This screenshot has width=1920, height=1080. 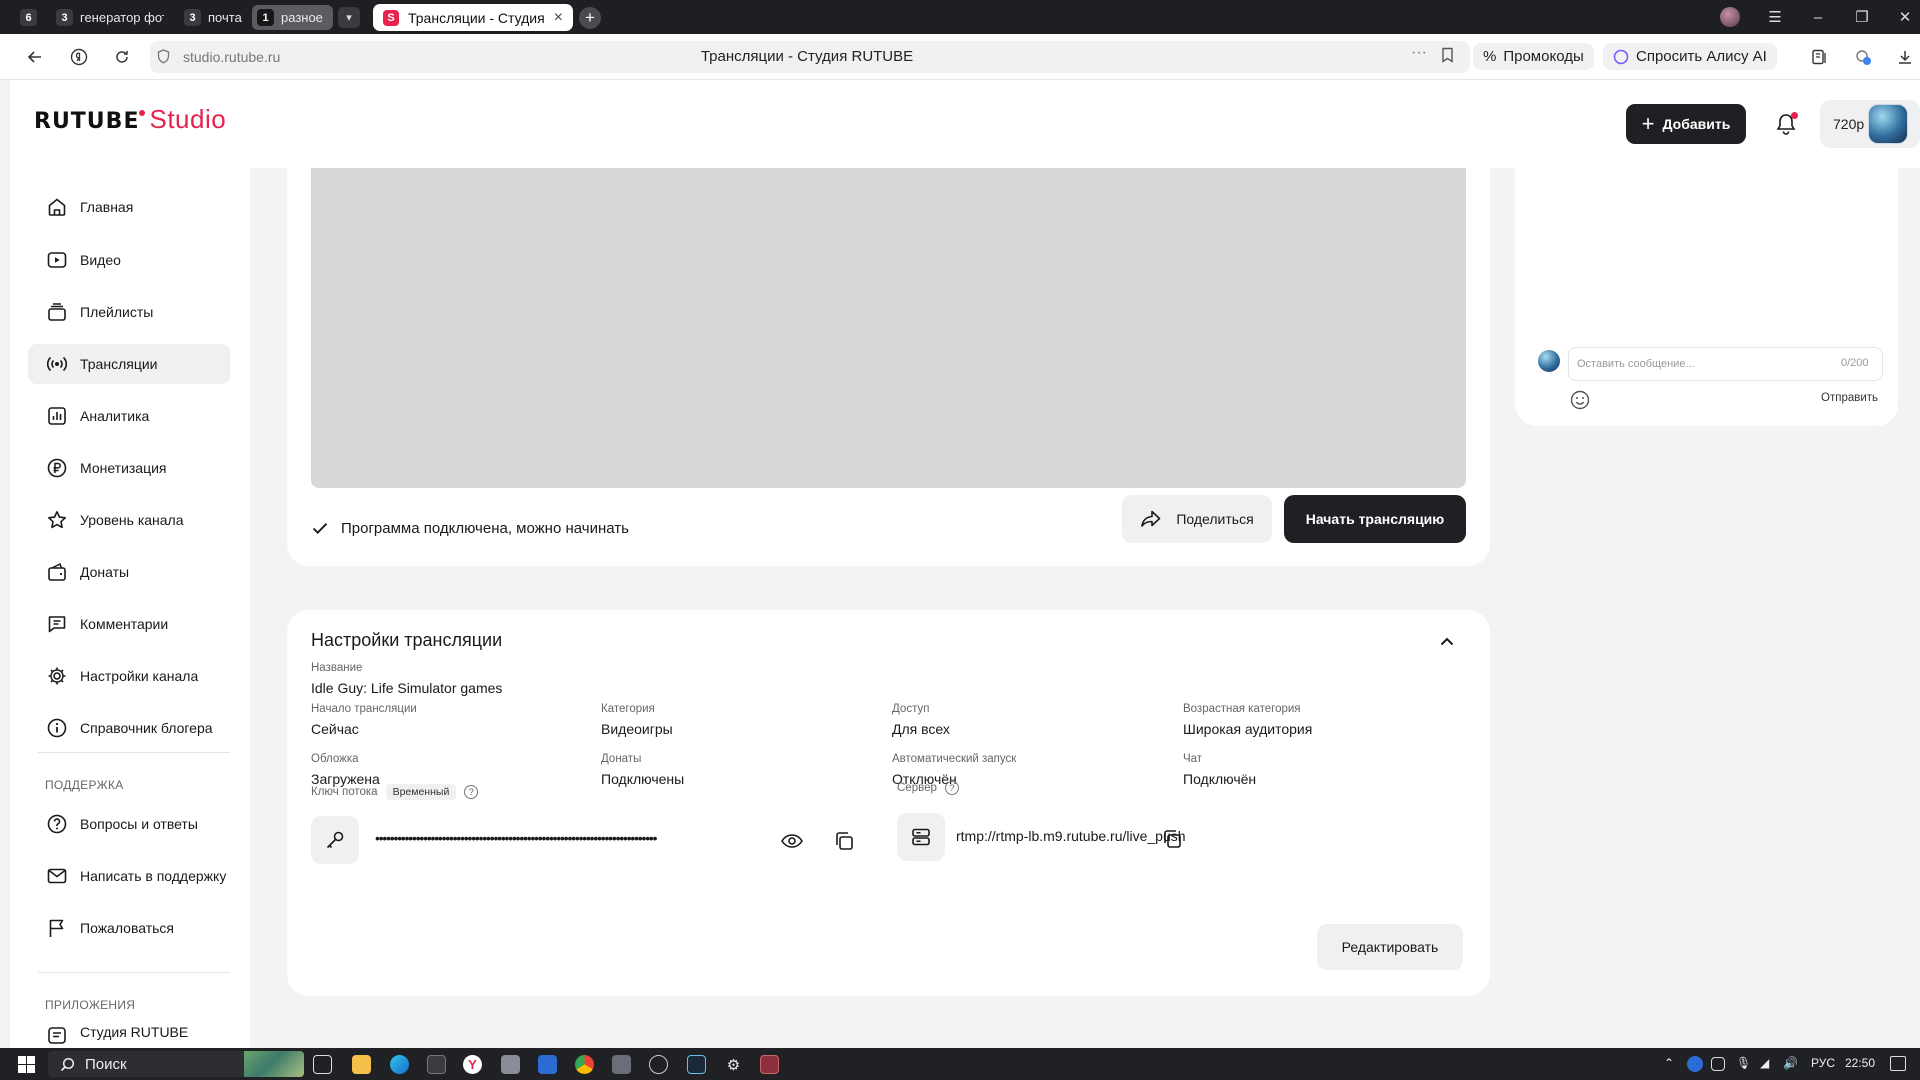 What do you see at coordinates (105, 572) in the screenshot?
I see `sidebar-item-label: Донаты` at bounding box center [105, 572].